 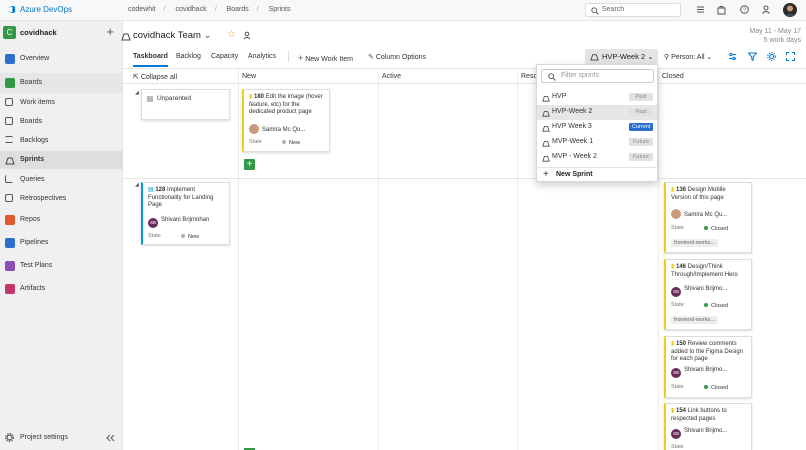 I want to click on tab-capacity: Capacity, so click(x=224, y=56).